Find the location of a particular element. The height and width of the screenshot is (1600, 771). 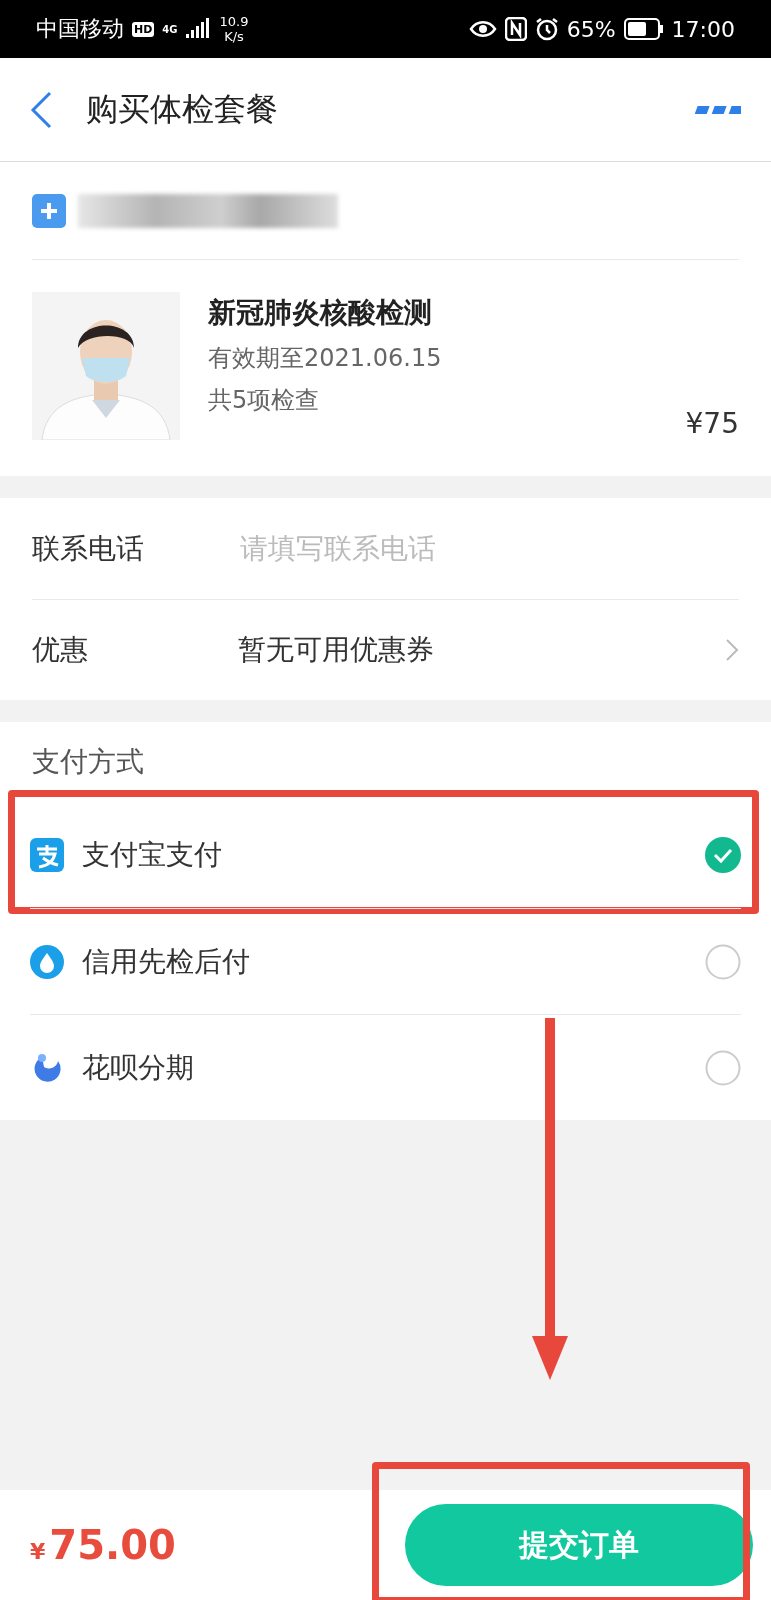

speed-unit: K/s is located at coordinates (234, 36).